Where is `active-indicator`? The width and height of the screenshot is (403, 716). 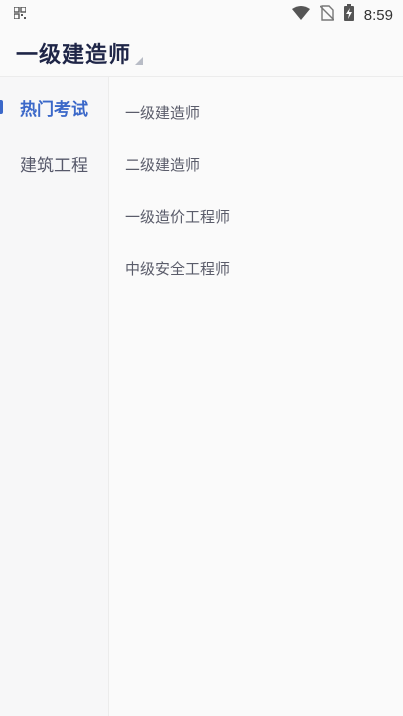
active-indicator is located at coordinates (1, 107).